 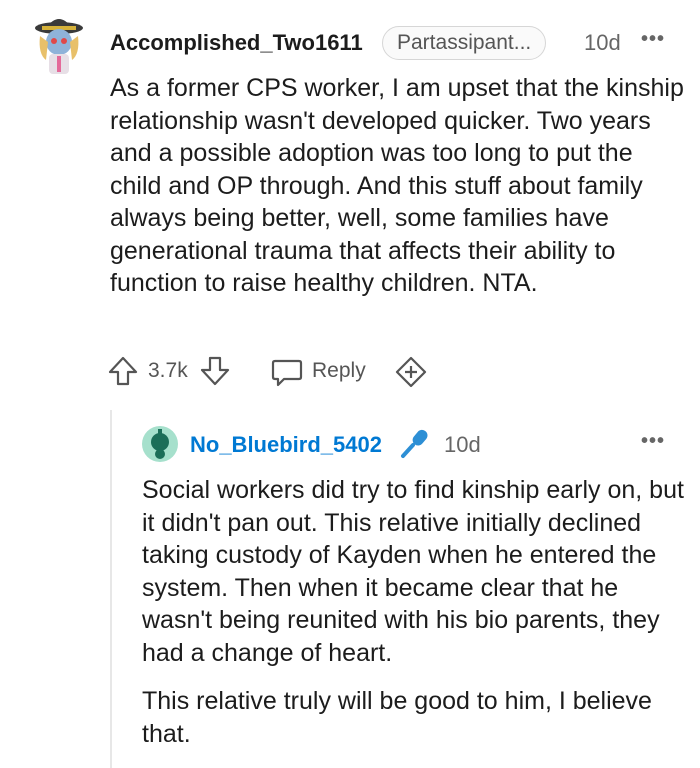 What do you see at coordinates (215, 371) in the screenshot?
I see `downvote-icon` at bounding box center [215, 371].